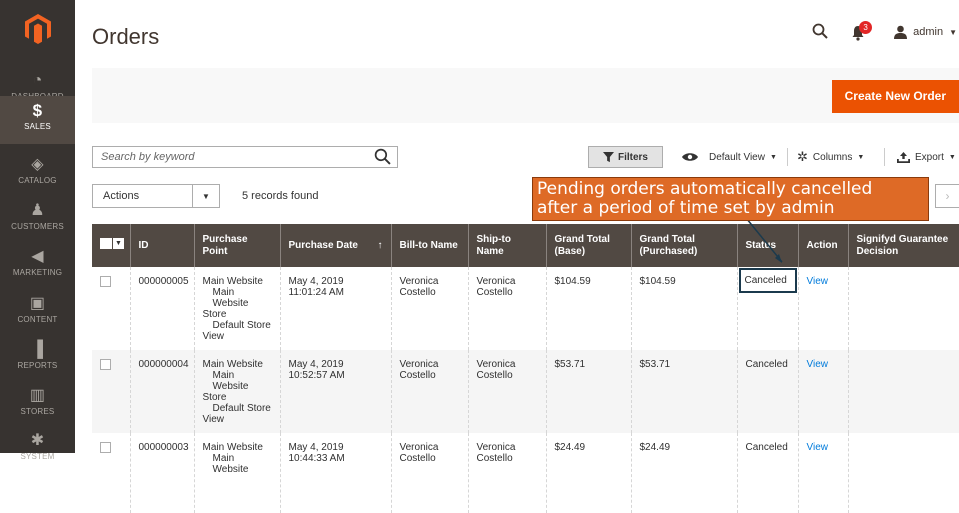  Describe the element at coordinates (895, 96) in the screenshot. I see `create-new-order-button: Create New Order` at that location.